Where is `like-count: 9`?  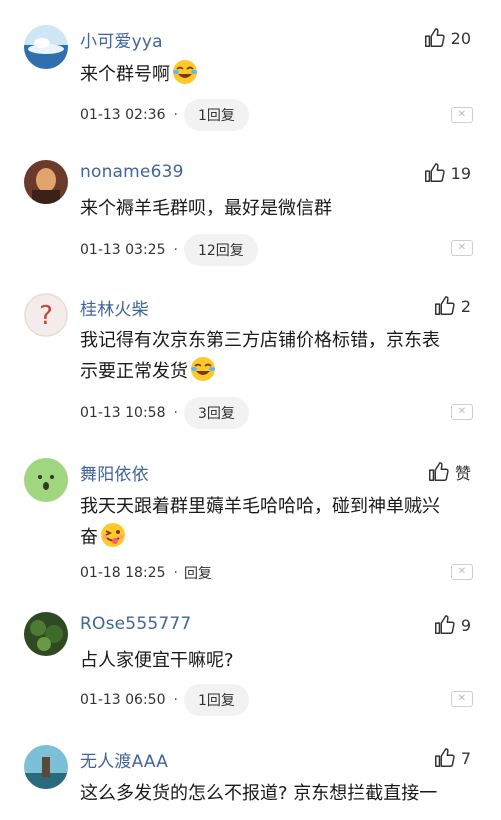 like-count: 9 is located at coordinates (465, 625).